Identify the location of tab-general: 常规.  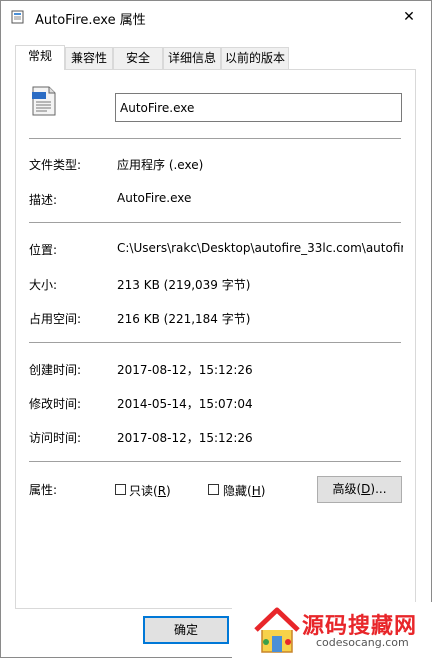
(40, 57).